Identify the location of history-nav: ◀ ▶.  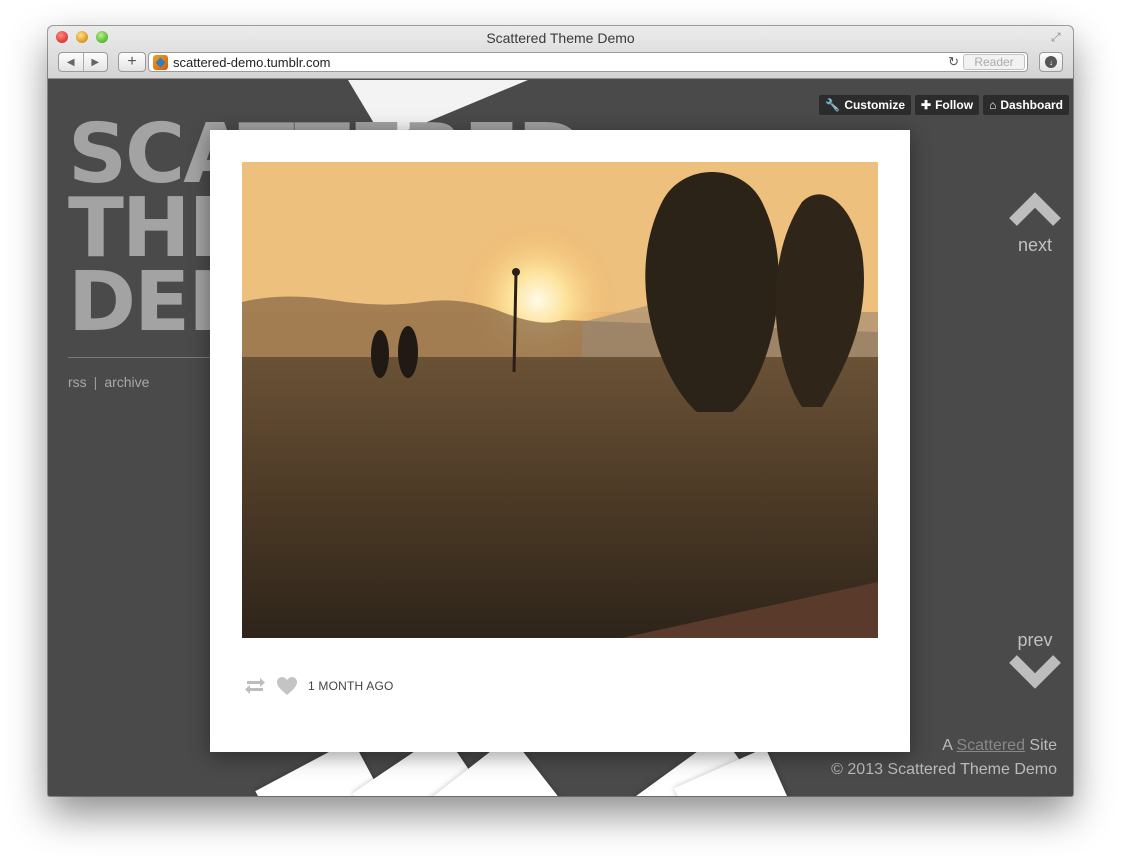
(83, 62).